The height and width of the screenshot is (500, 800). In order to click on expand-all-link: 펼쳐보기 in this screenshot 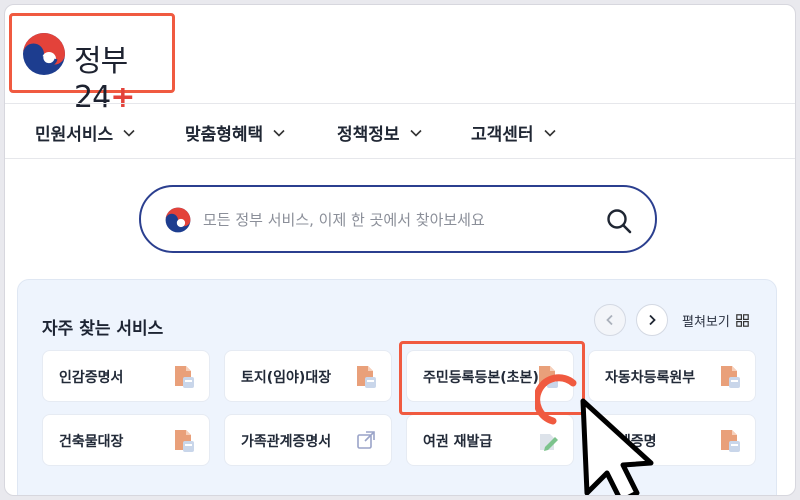, I will do `click(715, 320)`.